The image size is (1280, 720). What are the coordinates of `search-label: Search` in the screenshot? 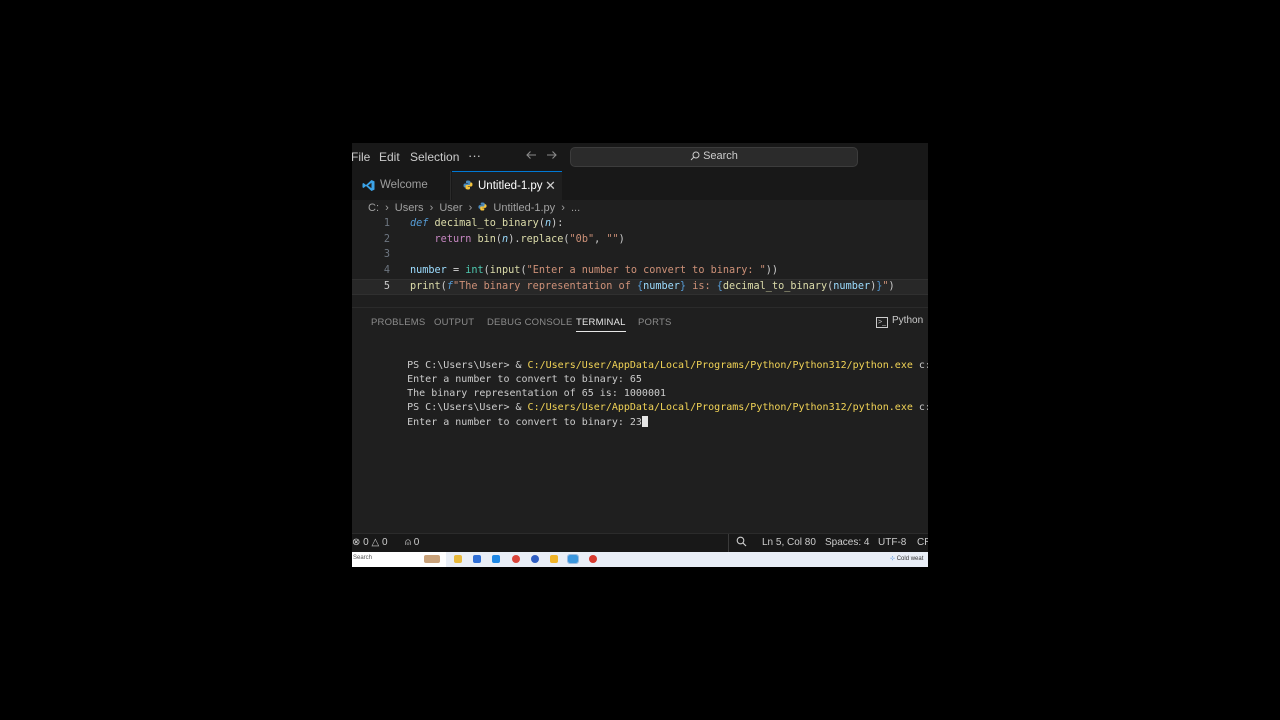 It's located at (720, 156).